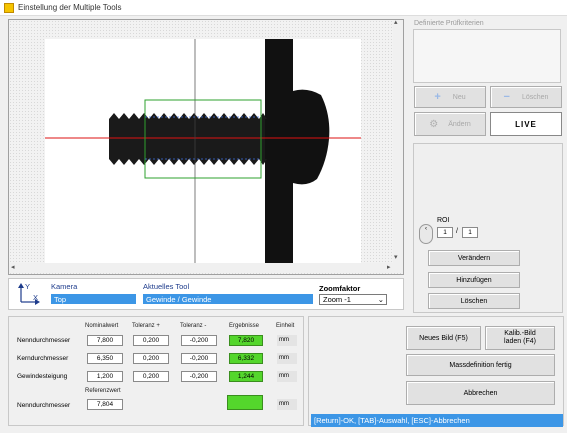 This screenshot has width=567, height=433. Describe the element at coordinates (340, 288) in the screenshot. I see `zoom-label: Zoomfaktor` at that location.